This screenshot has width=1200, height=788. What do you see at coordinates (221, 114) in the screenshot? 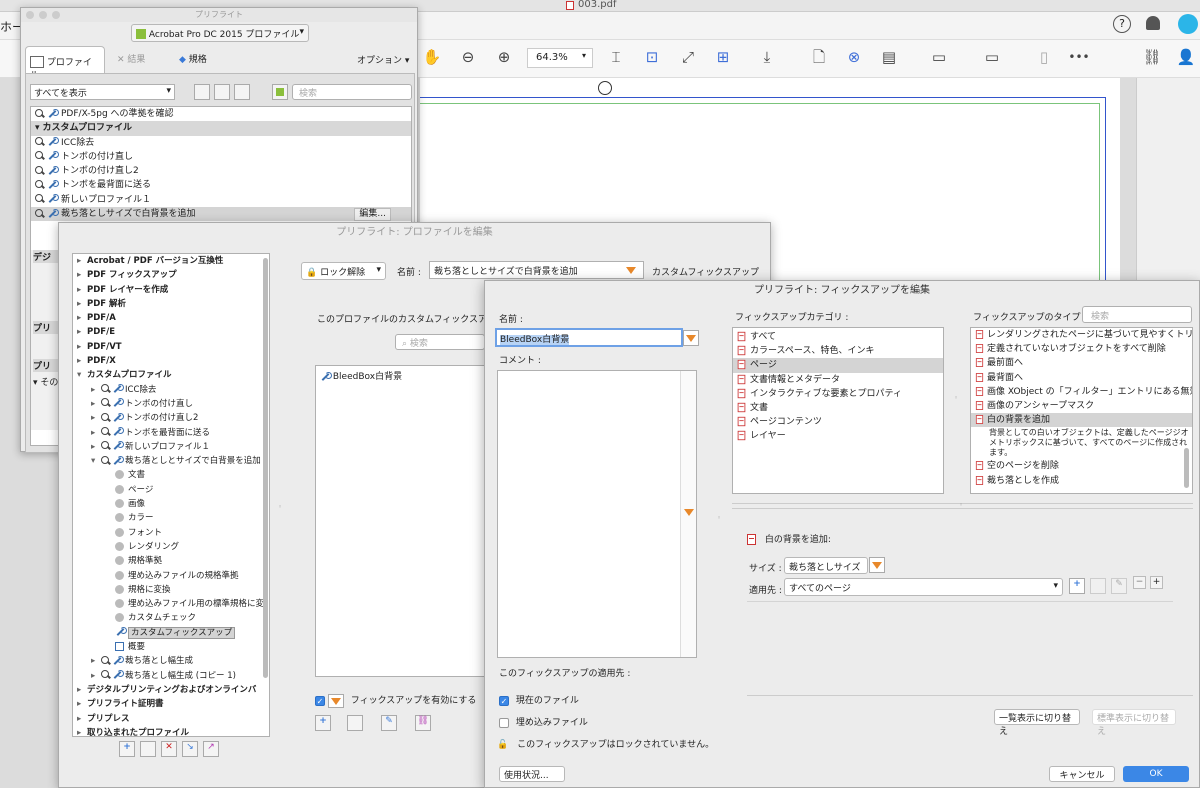
I see `profile-row: PDF/X-5pg への準拠を確認` at bounding box center [221, 114].